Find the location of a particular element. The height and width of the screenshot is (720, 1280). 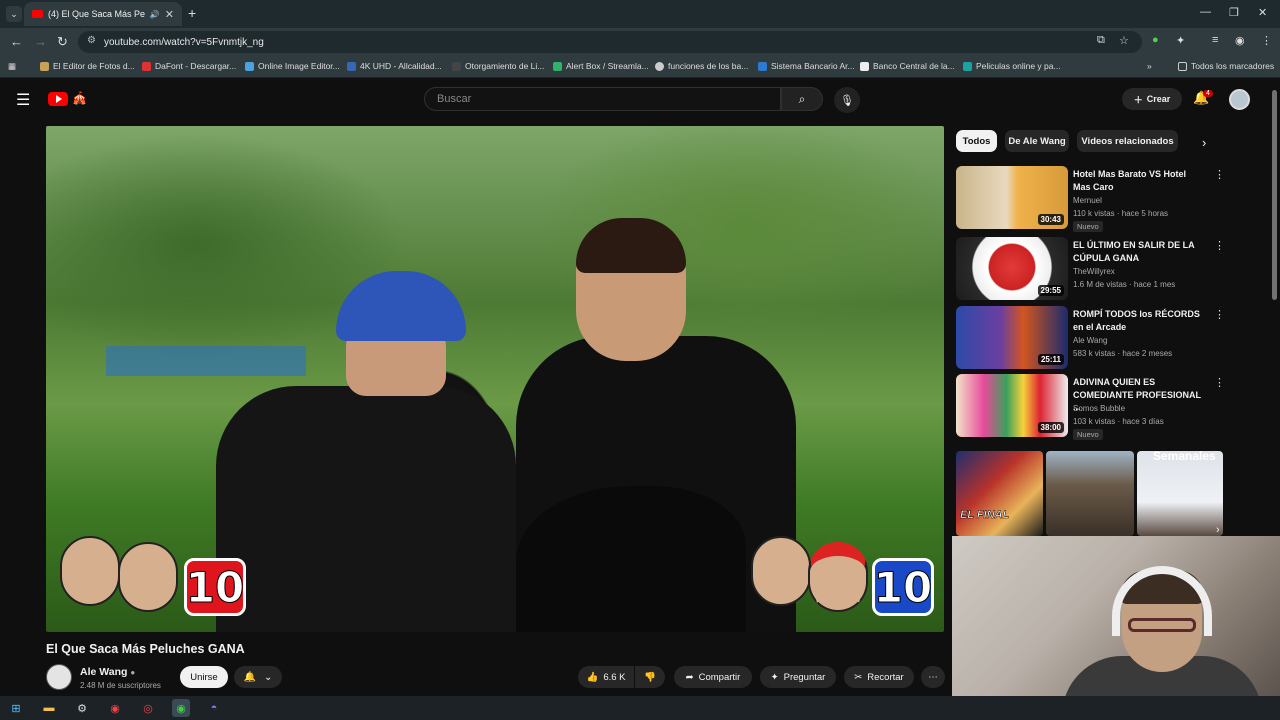

video-thumbnail: 30:43 is located at coordinates (1012, 197).